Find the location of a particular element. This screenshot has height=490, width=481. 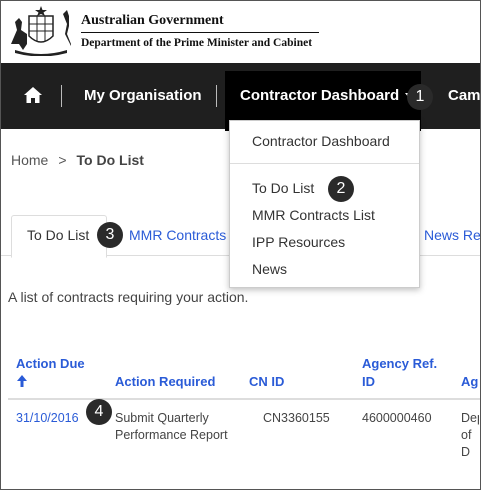

column-header-action-required: Action Required is located at coordinates (165, 382).